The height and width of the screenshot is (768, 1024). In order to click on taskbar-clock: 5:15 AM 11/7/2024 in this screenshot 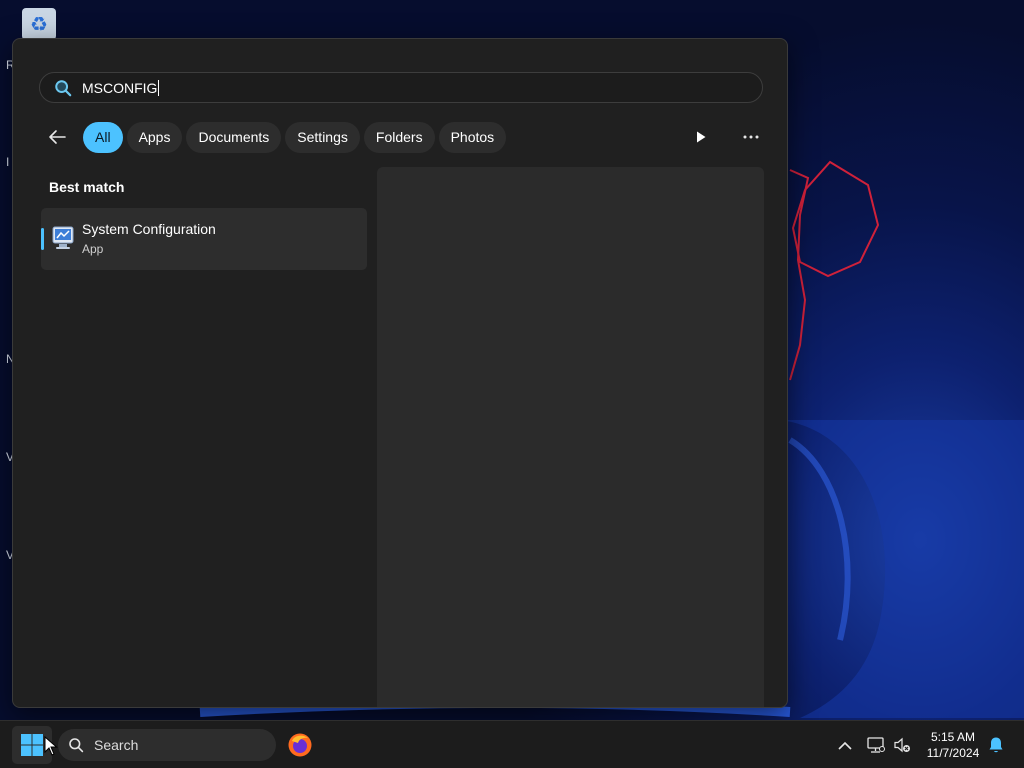, I will do `click(953, 745)`.